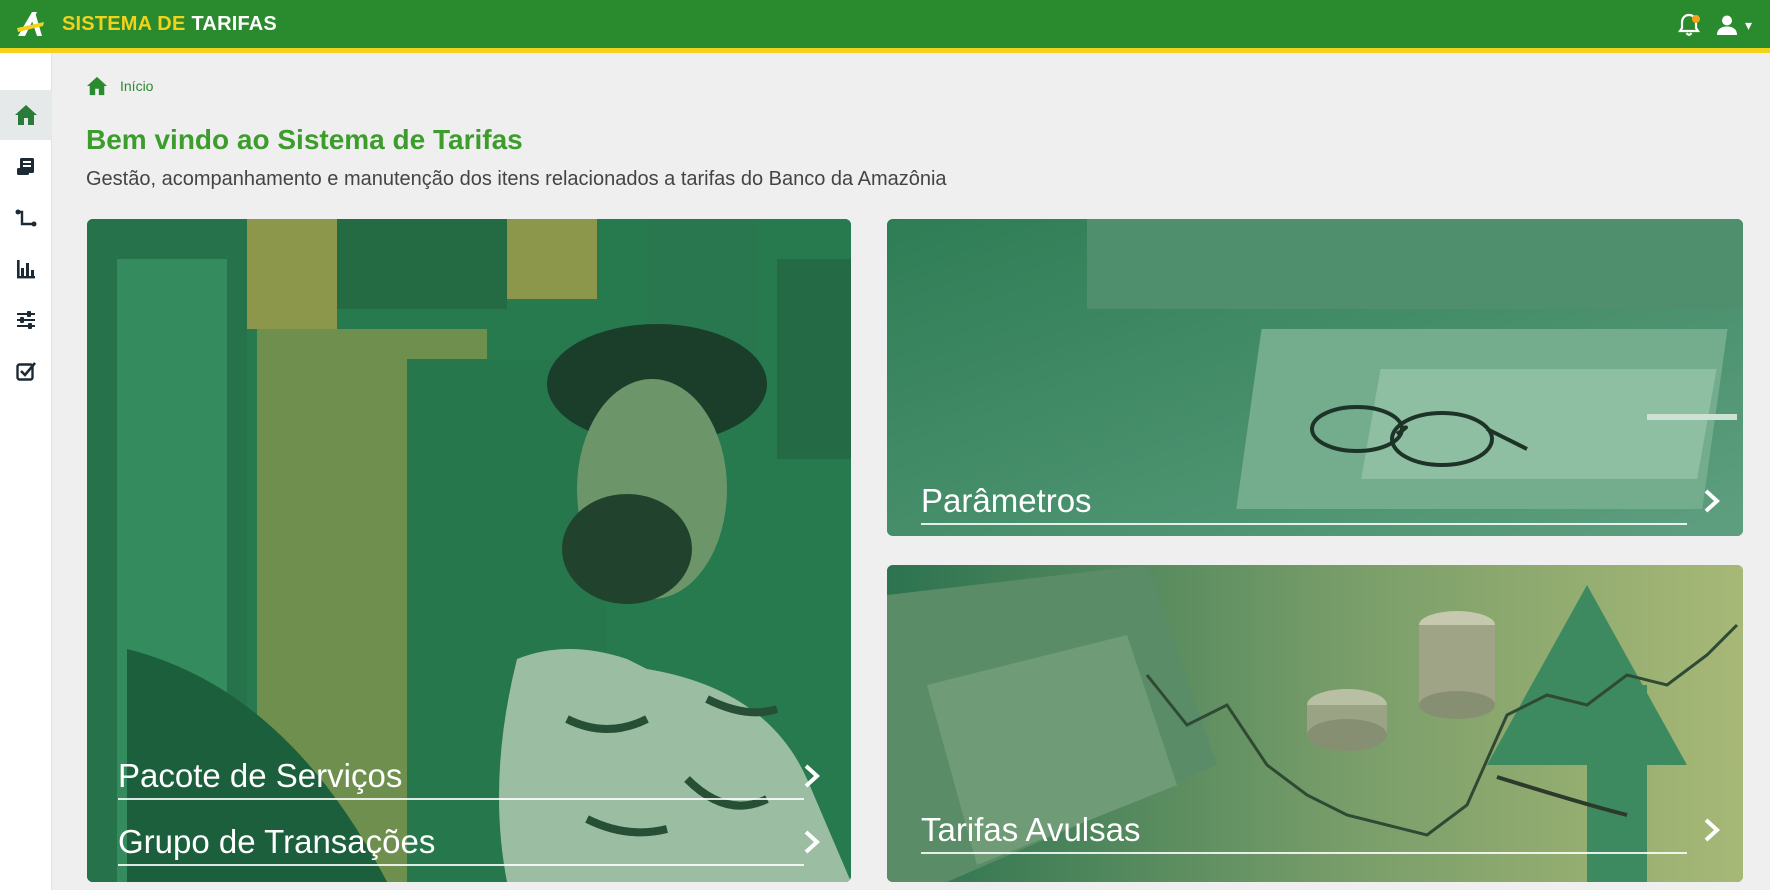 The image size is (1770, 890). I want to click on bar-chart-icon, so click(26, 269).